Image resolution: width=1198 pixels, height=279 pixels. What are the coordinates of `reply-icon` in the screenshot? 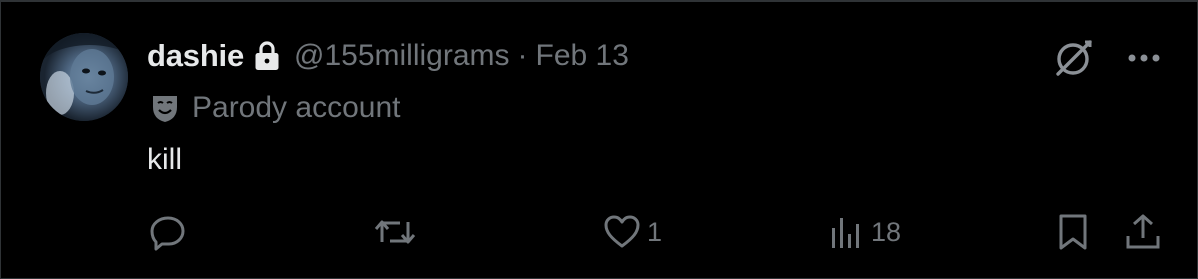 It's located at (168, 232).